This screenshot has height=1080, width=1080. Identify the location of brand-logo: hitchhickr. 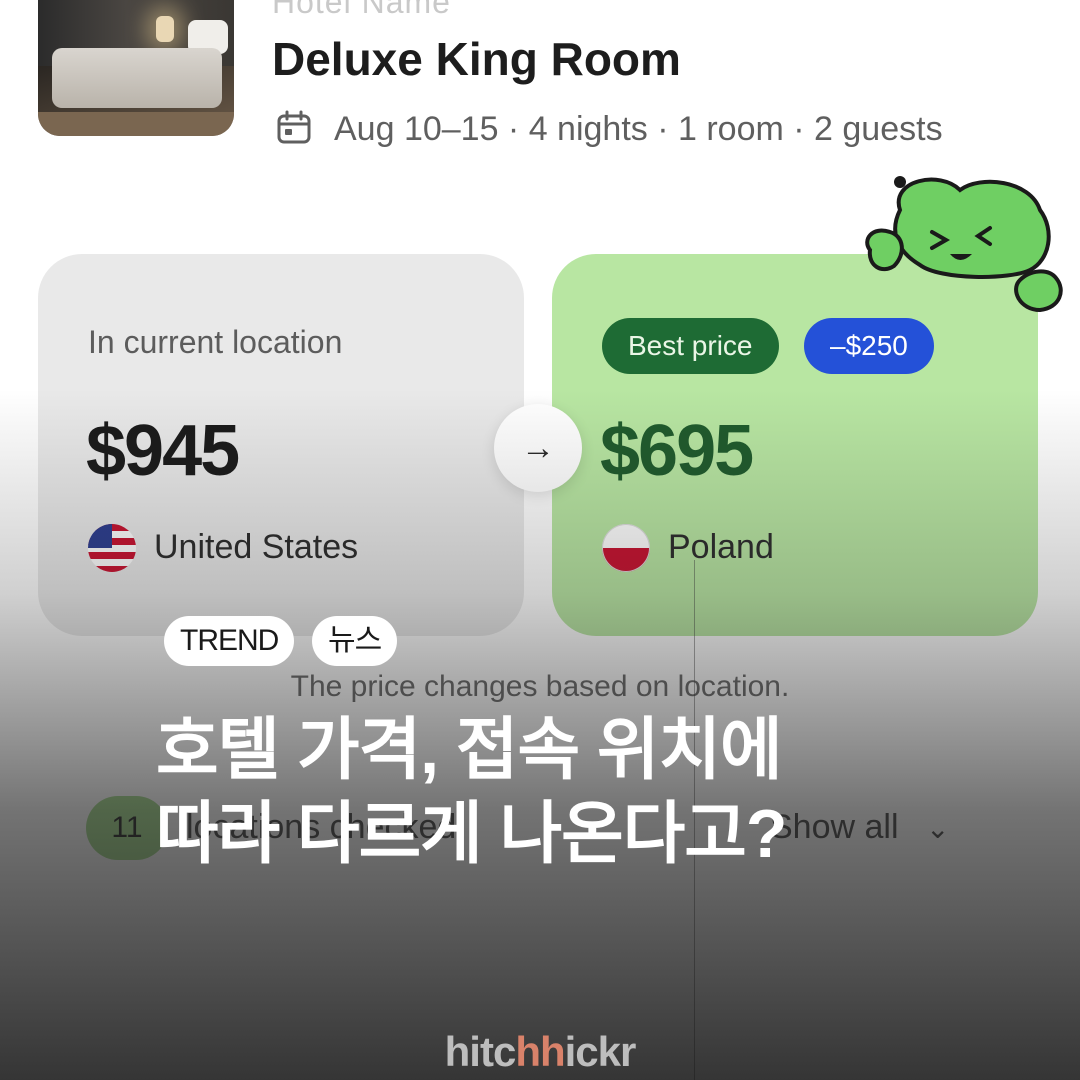
(540, 1052).